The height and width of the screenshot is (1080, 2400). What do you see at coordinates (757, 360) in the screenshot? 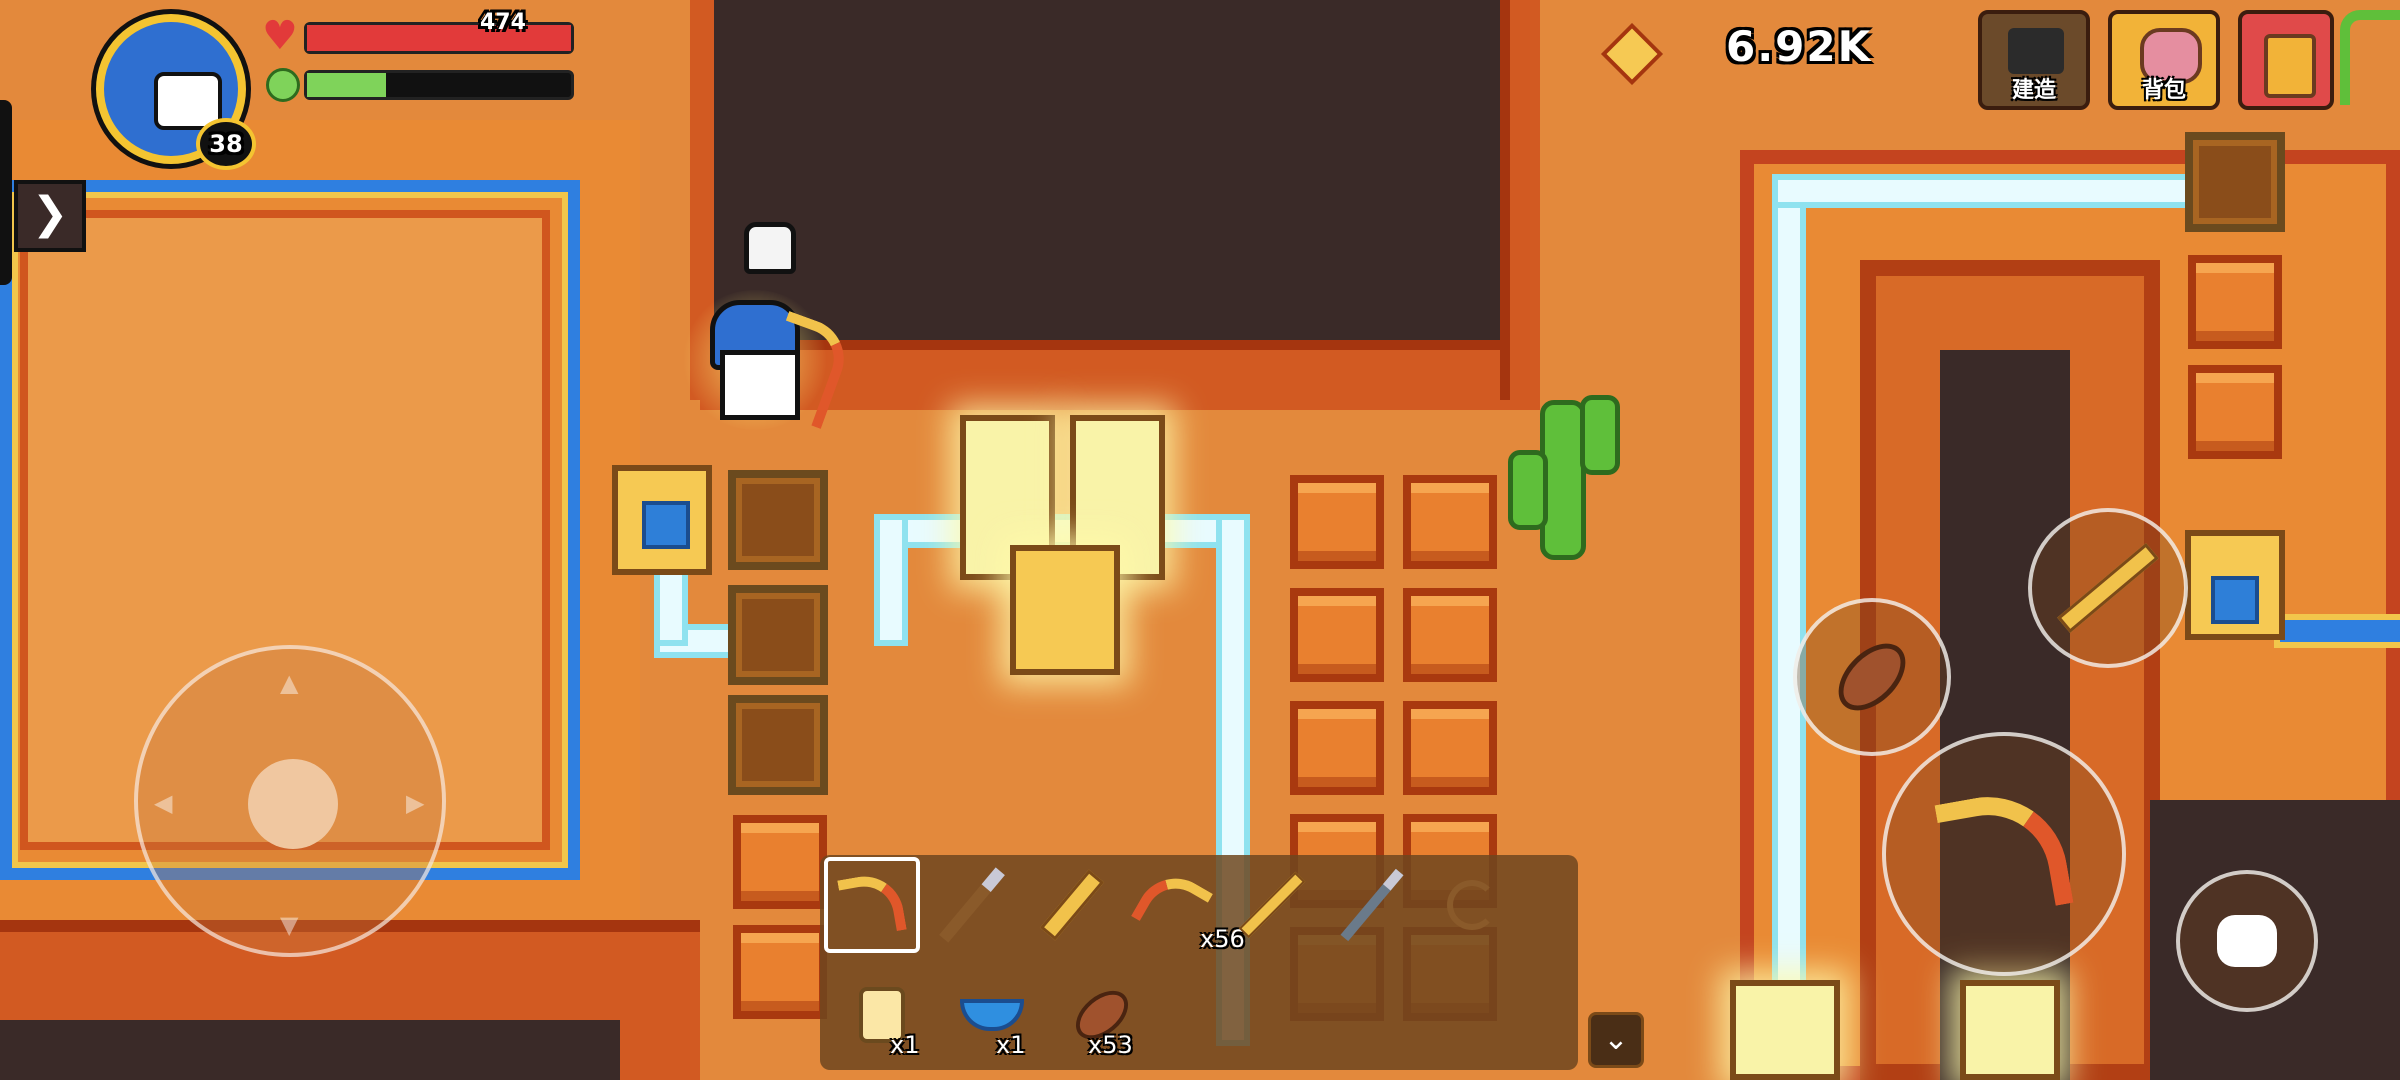
I see `player-character` at bounding box center [757, 360].